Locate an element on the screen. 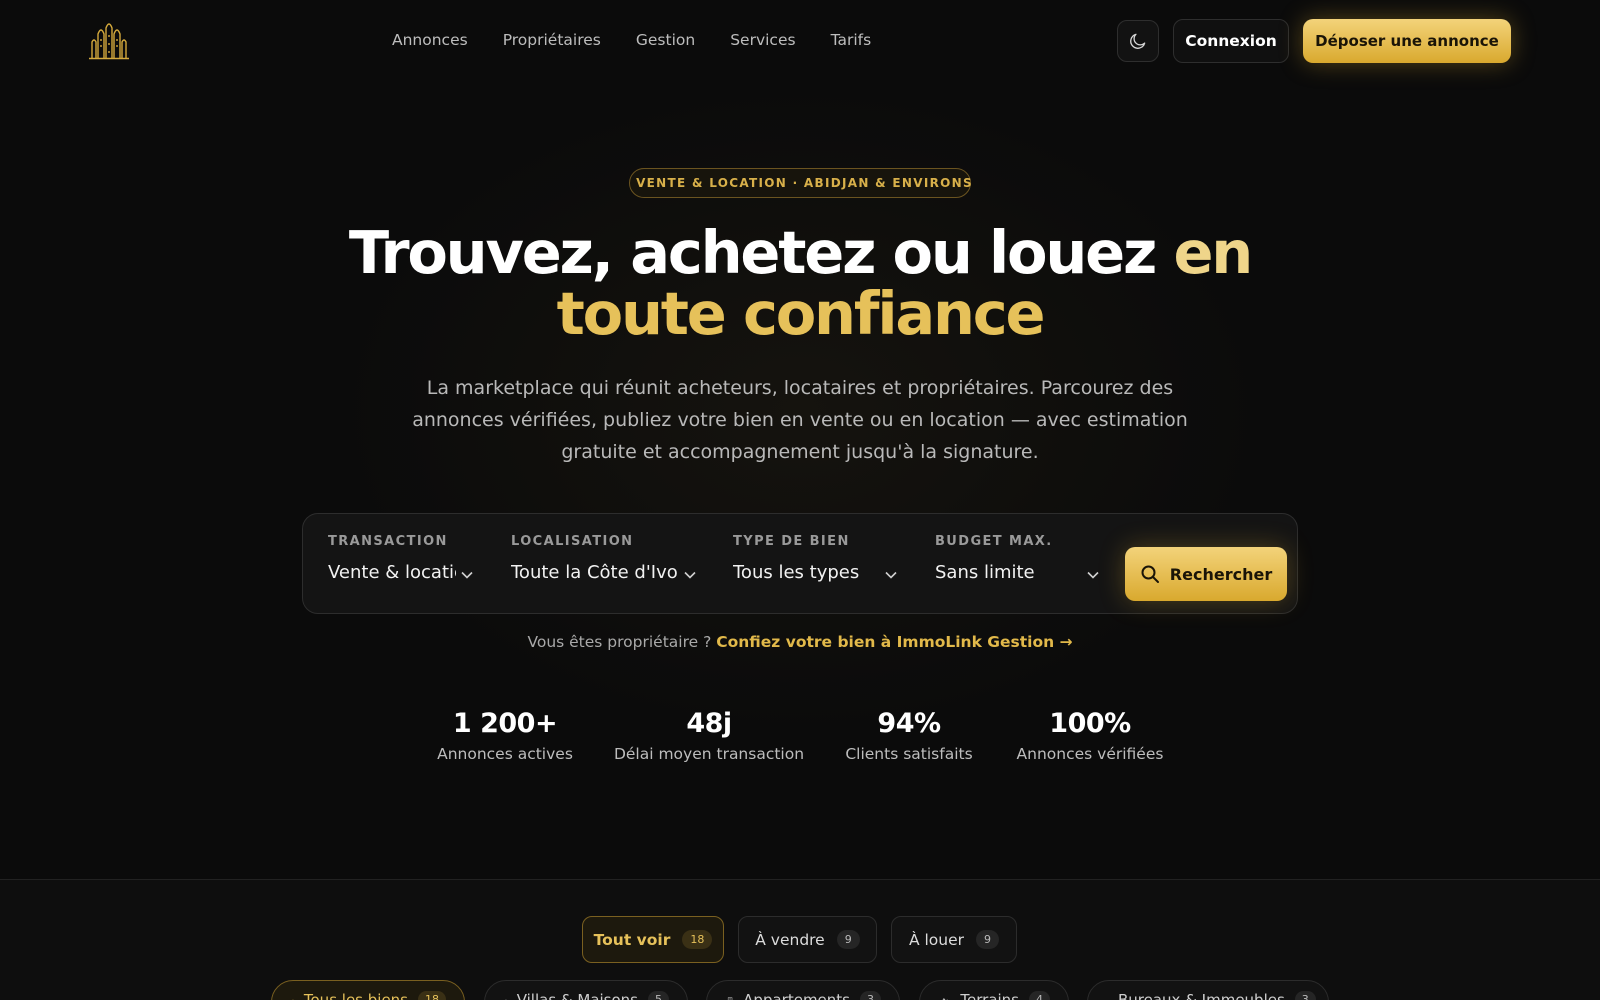 The width and height of the screenshot is (1600, 1000). post-listing-button: Déposer une annonce is located at coordinates (1407, 41).